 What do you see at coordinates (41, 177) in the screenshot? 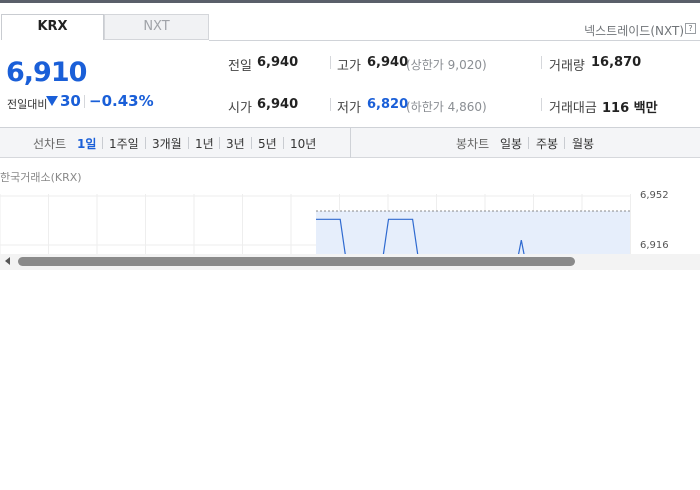
I see `exchange-label: 한국거래소(KRX)` at bounding box center [41, 177].